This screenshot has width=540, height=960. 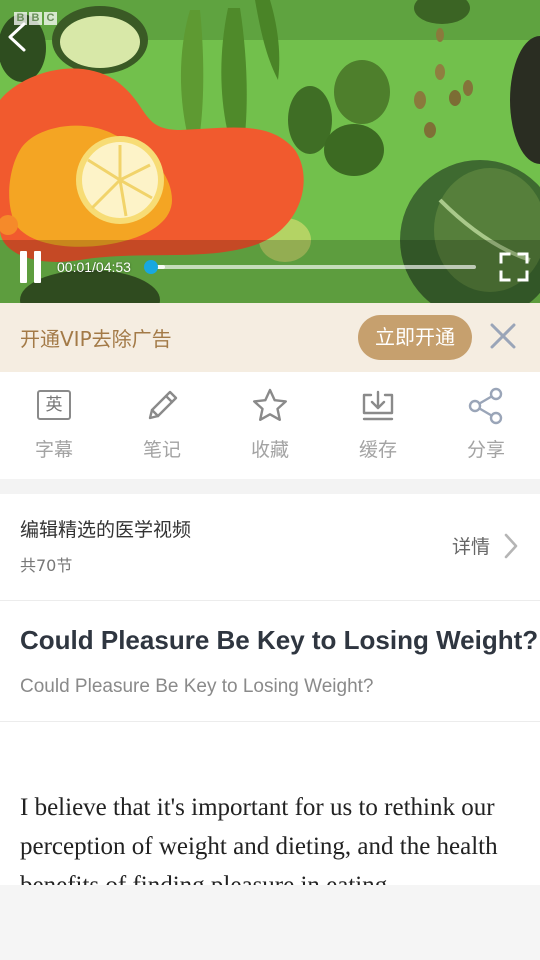 I want to click on lesson-subtitle: Could Pleasure Be Key to Losing Weight?, so click(x=197, y=686).